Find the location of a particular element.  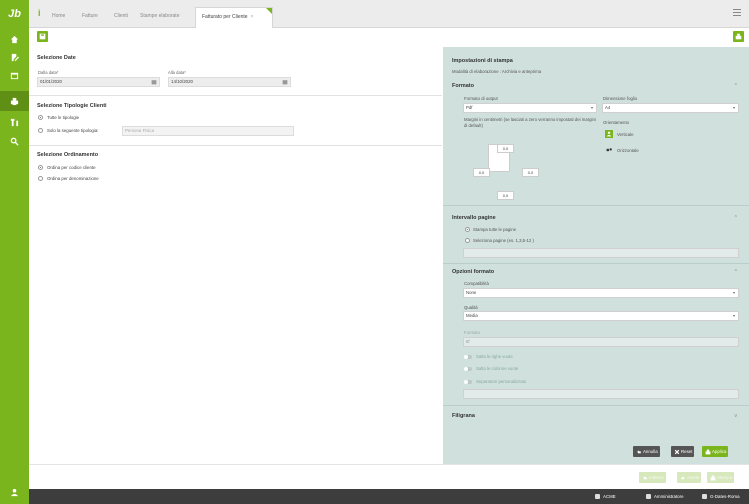

compatibility-select: None ▾ is located at coordinates (601, 293).